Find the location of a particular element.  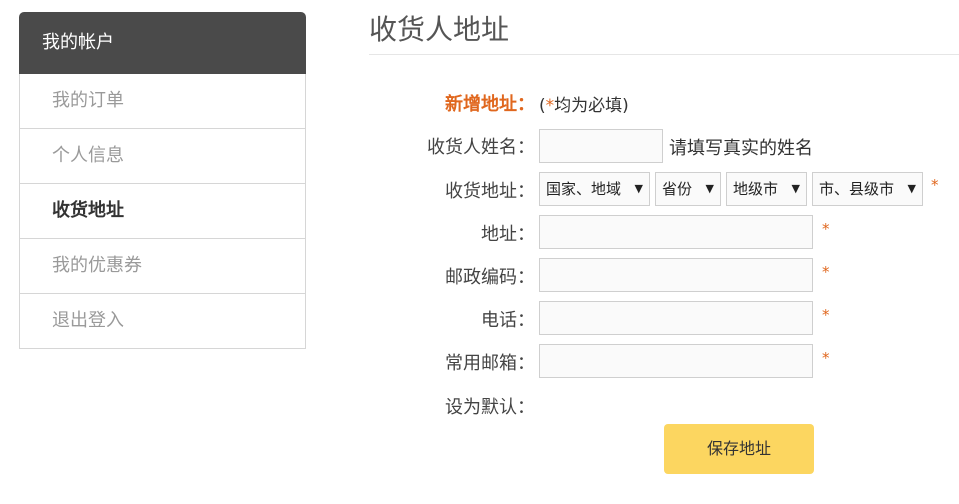

name-input is located at coordinates (601, 146).